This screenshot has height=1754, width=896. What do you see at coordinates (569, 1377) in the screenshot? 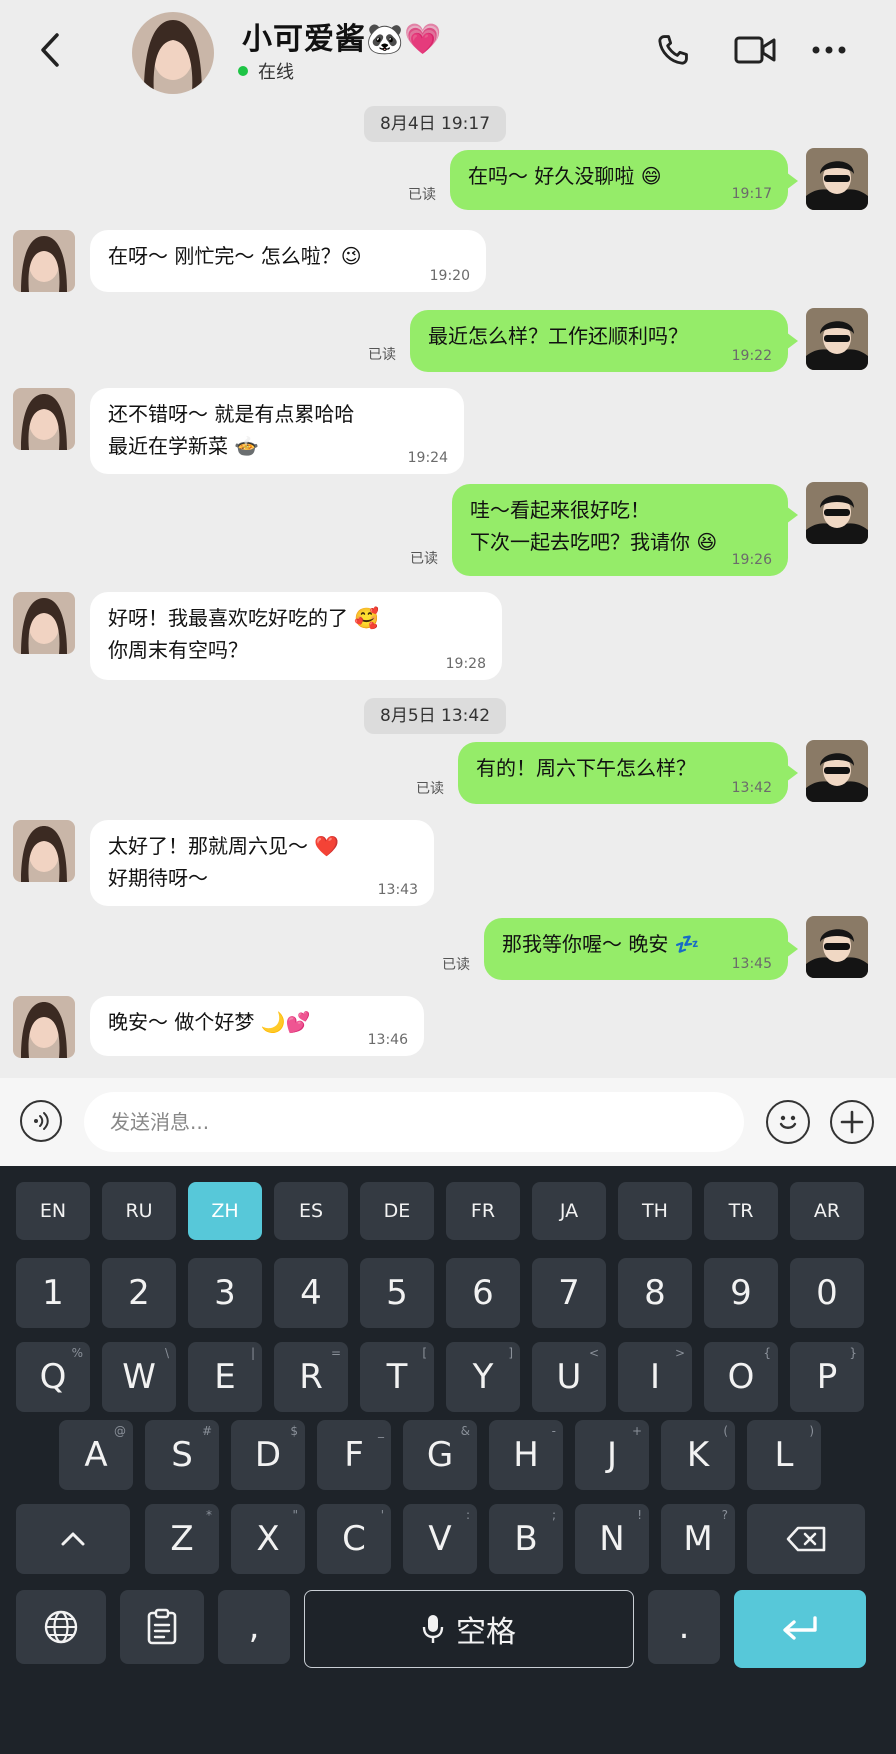
I see `key-u: U <` at bounding box center [569, 1377].